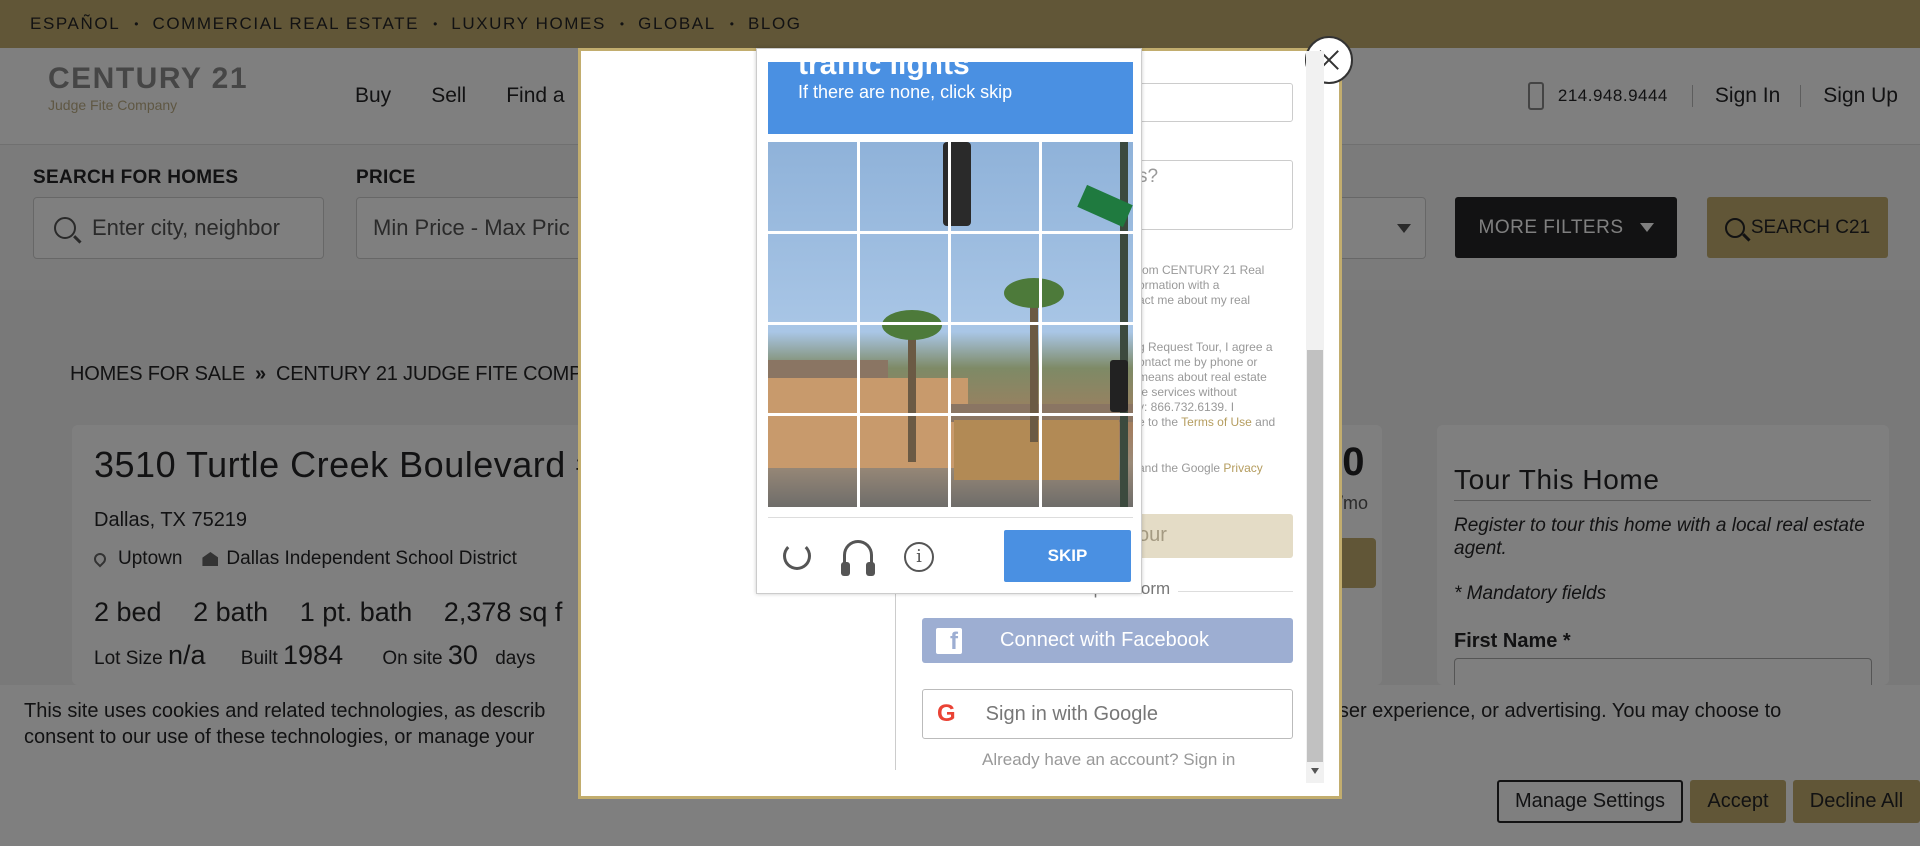 This screenshot has width=1920, height=846. Describe the element at coordinates (946, 713) in the screenshot. I see `google-icon: G` at that location.